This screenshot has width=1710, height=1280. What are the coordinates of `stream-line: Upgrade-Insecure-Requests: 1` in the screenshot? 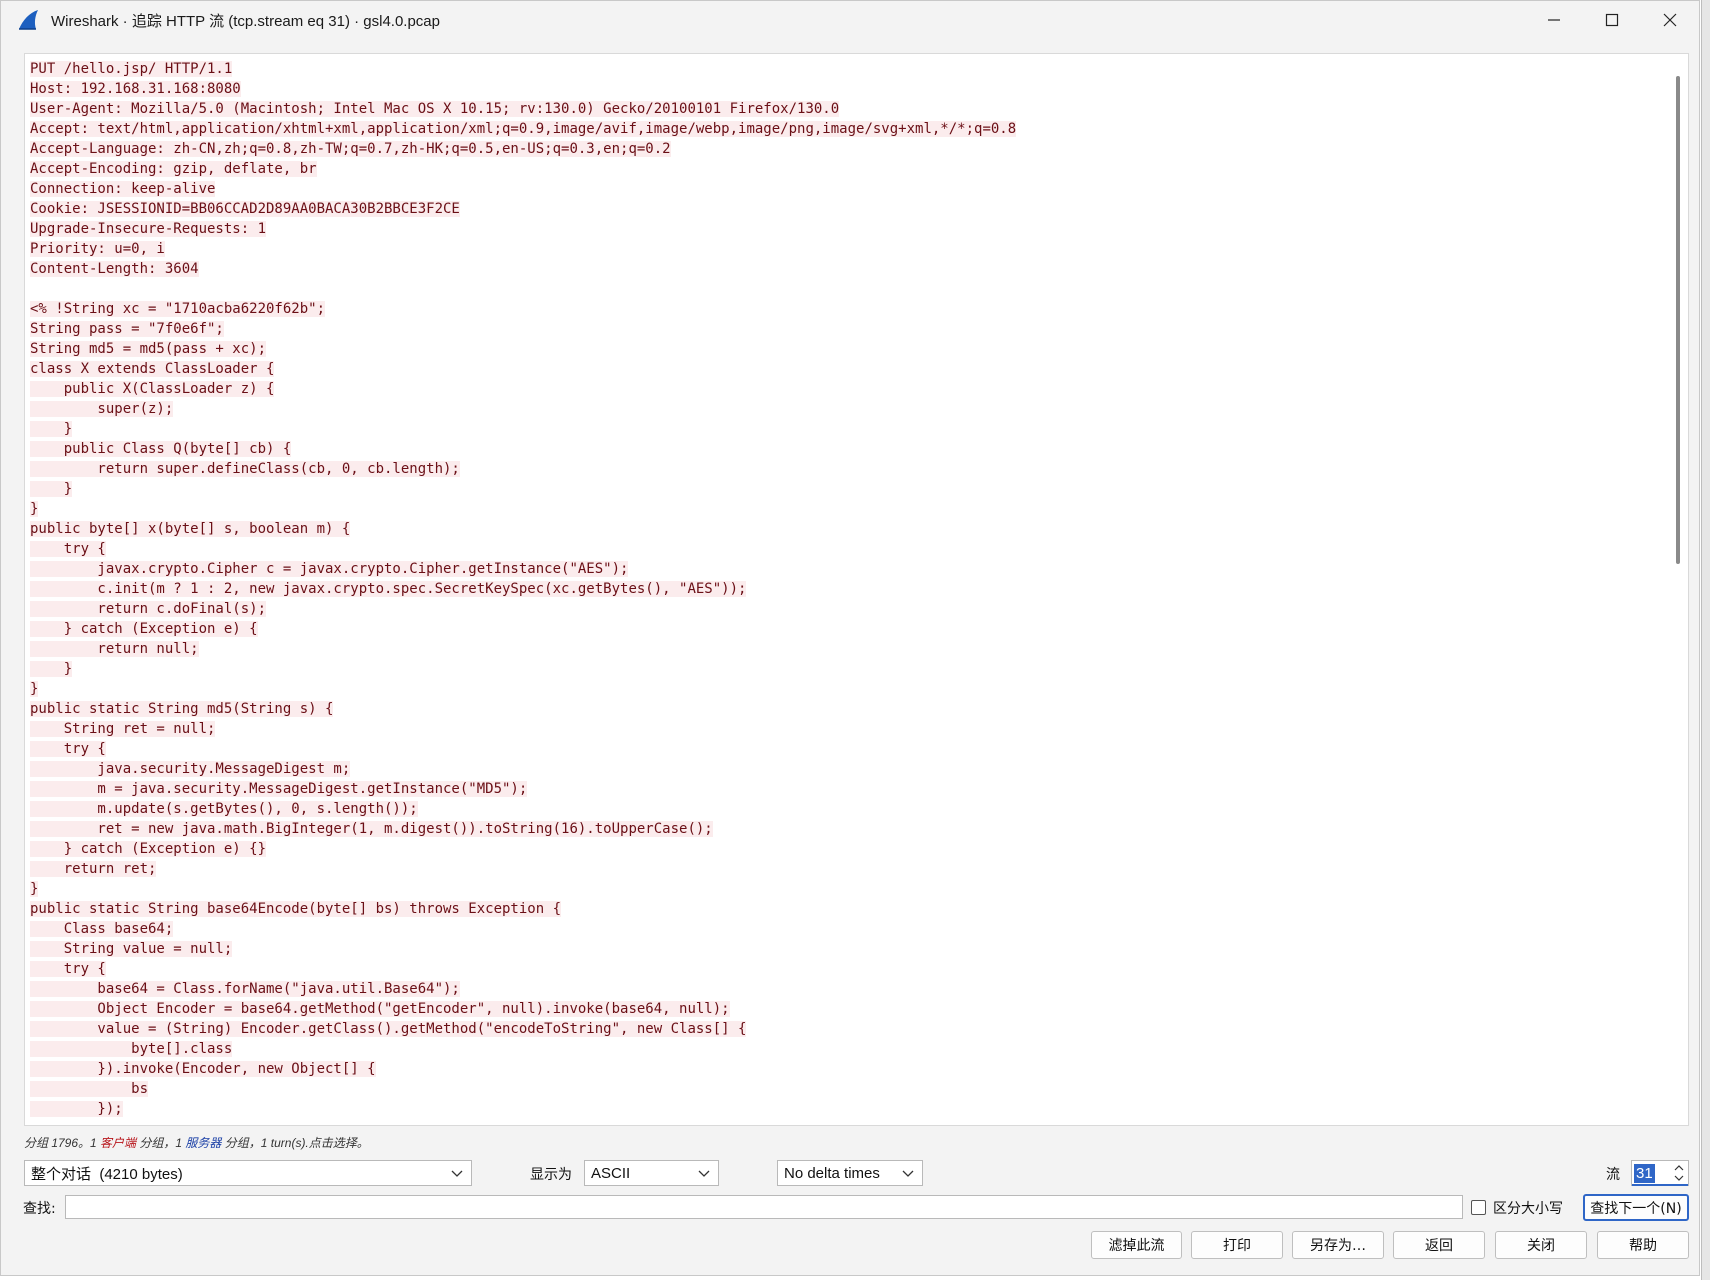 It's located at (850, 229).